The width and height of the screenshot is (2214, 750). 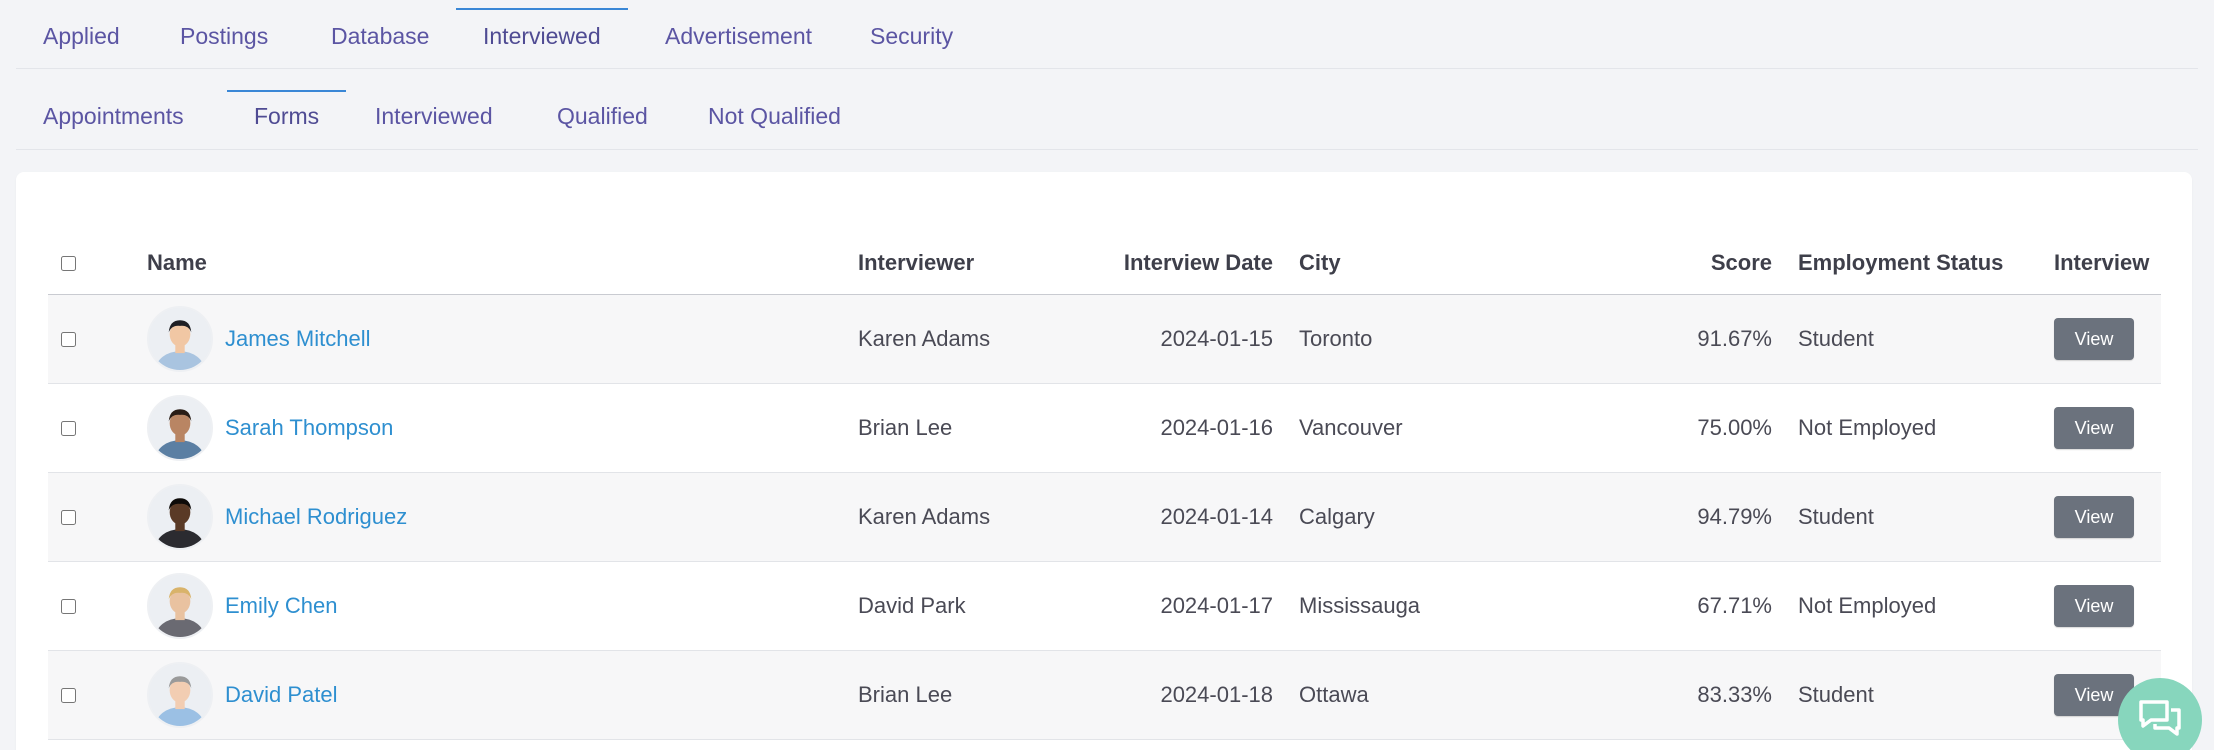 I want to click on interview-date-cell: 2024-01-14, so click(x=1194, y=517).